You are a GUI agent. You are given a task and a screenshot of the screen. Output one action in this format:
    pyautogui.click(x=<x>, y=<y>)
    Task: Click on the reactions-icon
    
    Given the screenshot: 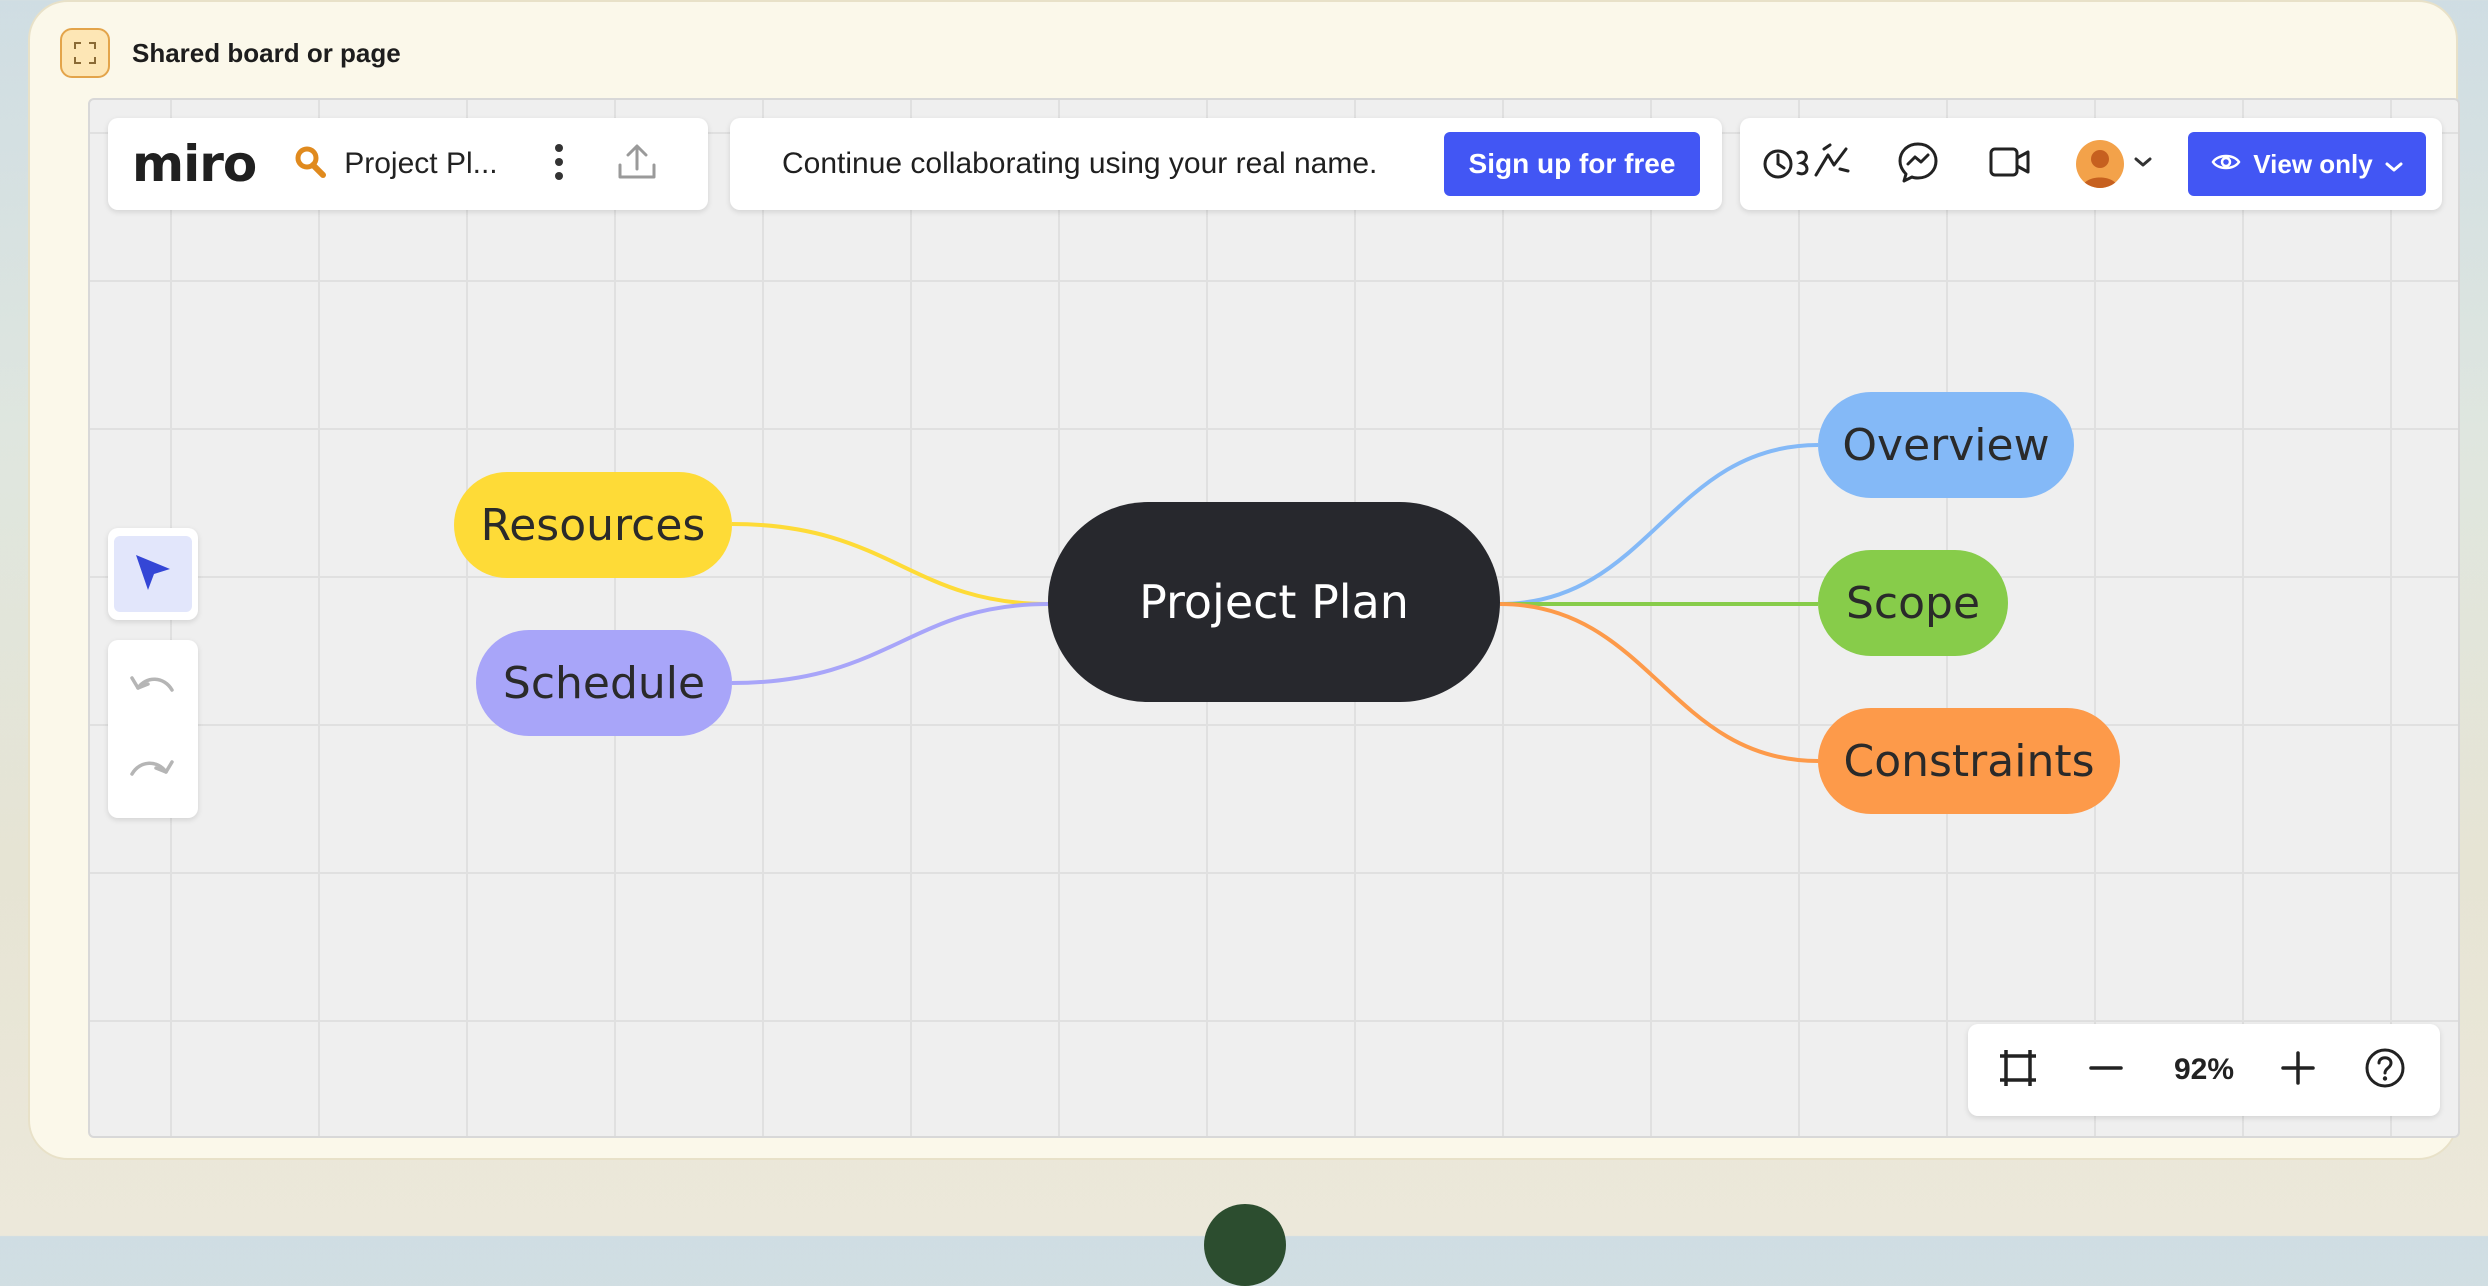 What is the action you would take?
    pyautogui.click(x=1807, y=164)
    